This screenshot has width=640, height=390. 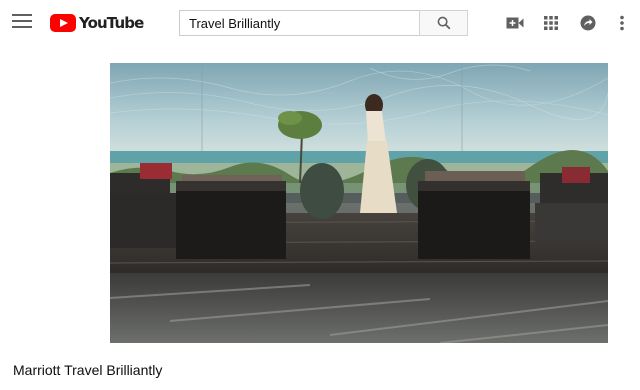 I want to click on youtube-logo: YouTube, so click(x=97, y=23).